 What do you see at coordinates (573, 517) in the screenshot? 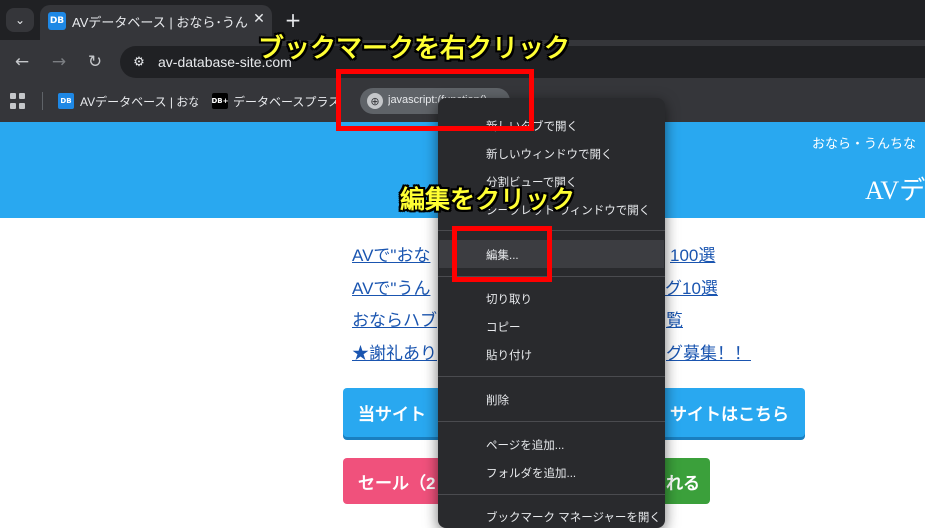
I see `menu-item-bookmark-manager: ブックマーク マネージャーを開く` at bounding box center [573, 517].